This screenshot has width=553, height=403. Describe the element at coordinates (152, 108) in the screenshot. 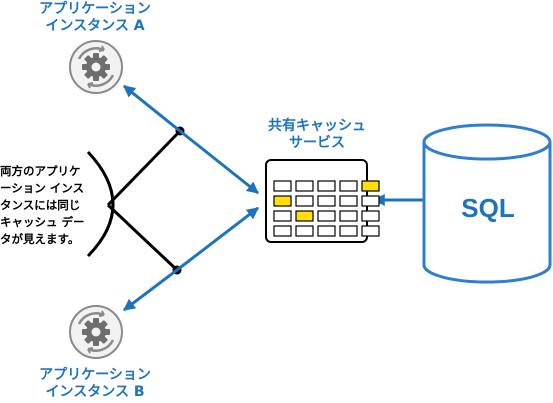

I see `arrow-to-app-a` at that location.